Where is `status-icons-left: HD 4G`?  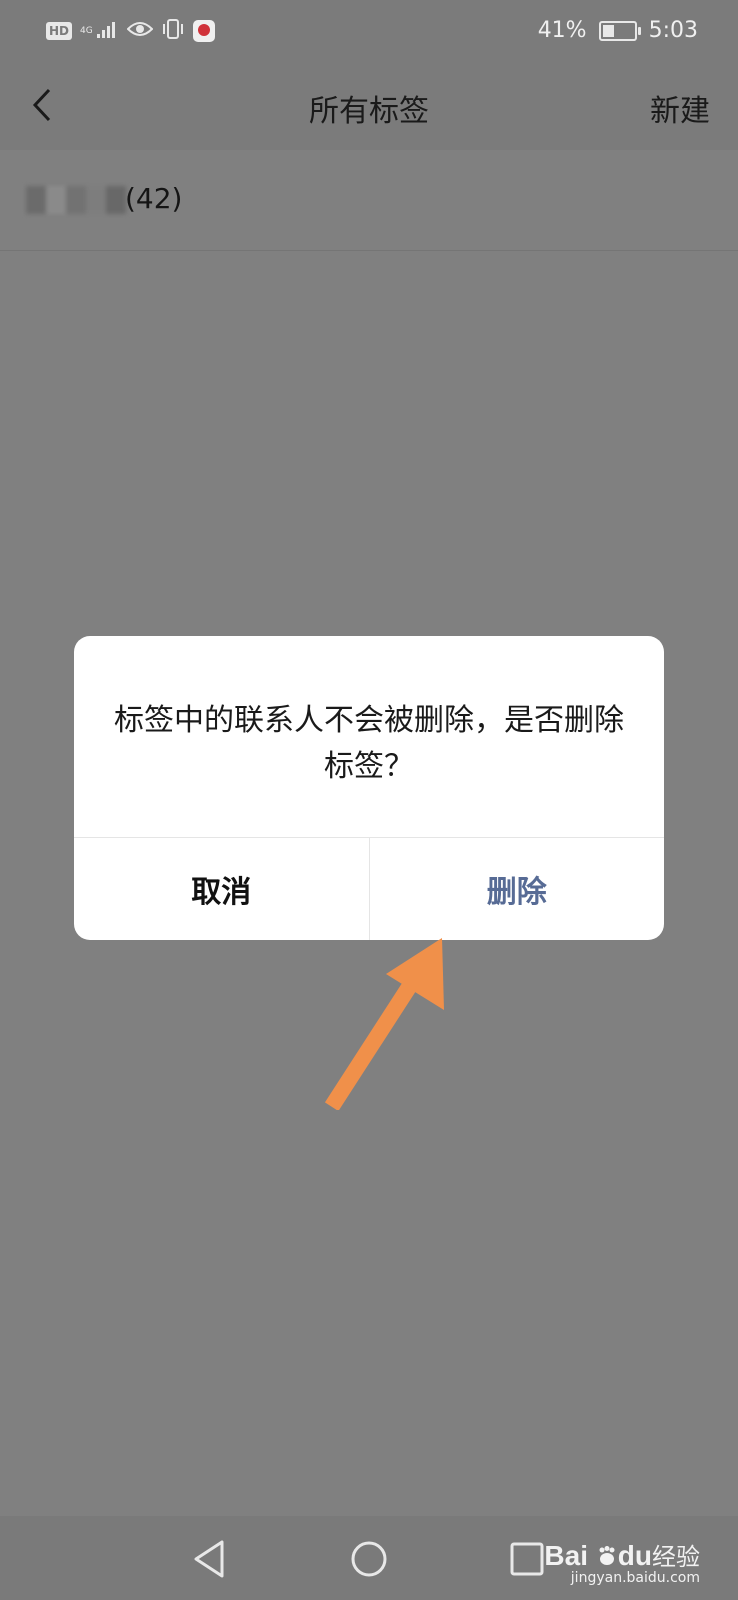 status-icons-left: HD 4G is located at coordinates (130, 31).